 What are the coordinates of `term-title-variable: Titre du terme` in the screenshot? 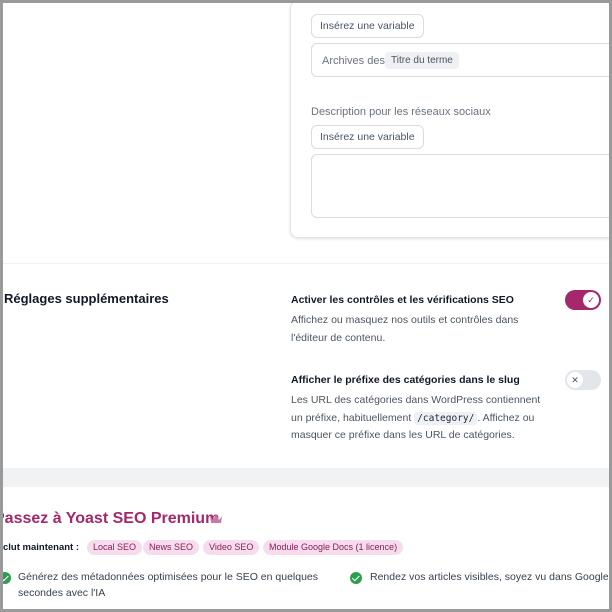 It's located at (422, 60).